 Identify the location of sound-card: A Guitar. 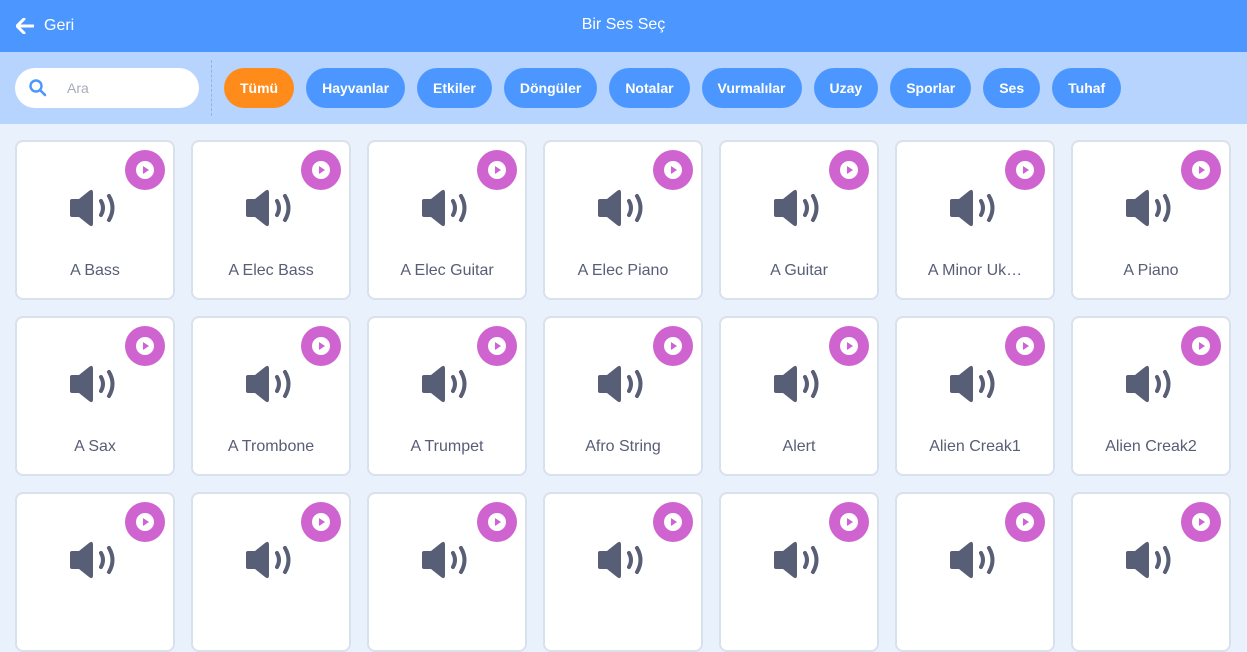
(799, 220).